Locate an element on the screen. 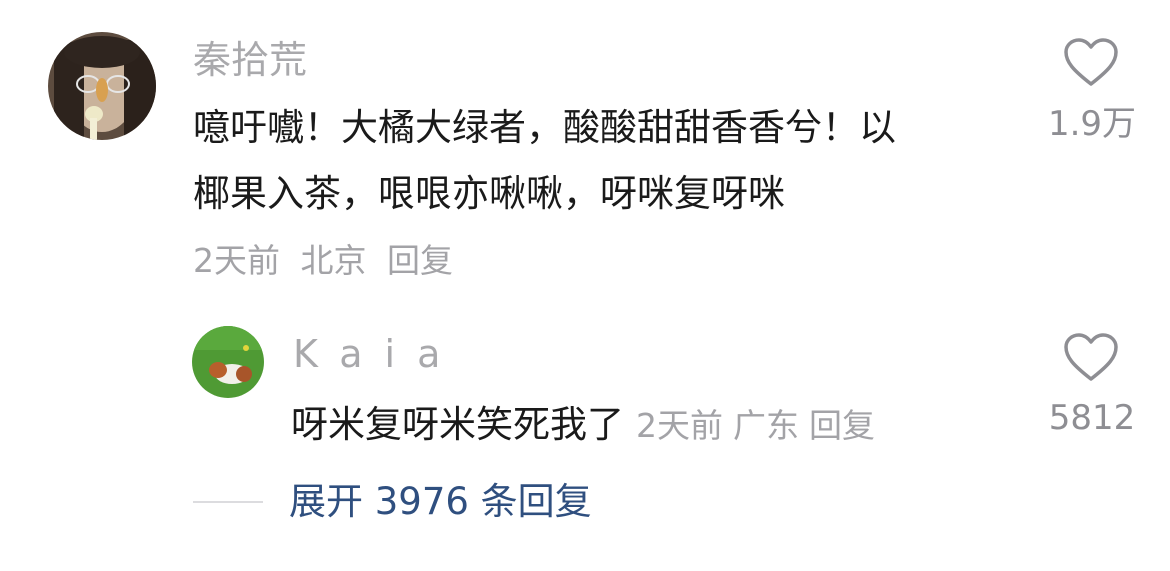 The image size is (1170, 571). reply-location: 广东 is located at coordinates (766, 425).